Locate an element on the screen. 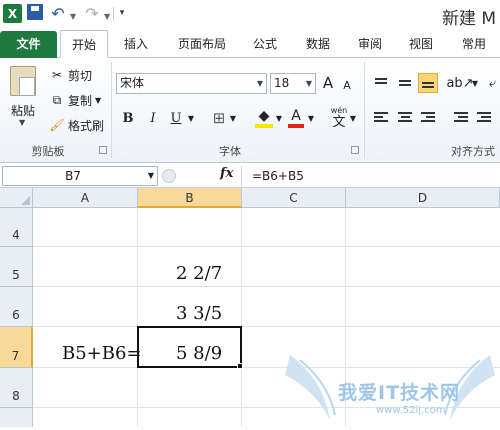  fill-handle is located at coordinates (240, 366).